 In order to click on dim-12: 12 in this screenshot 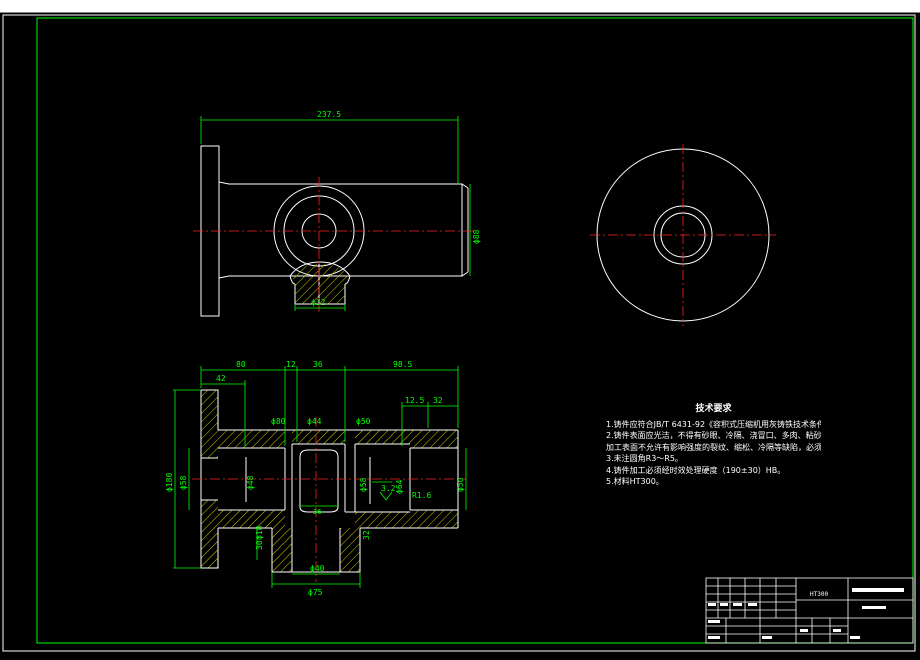, I will do `click(291, 364)`.